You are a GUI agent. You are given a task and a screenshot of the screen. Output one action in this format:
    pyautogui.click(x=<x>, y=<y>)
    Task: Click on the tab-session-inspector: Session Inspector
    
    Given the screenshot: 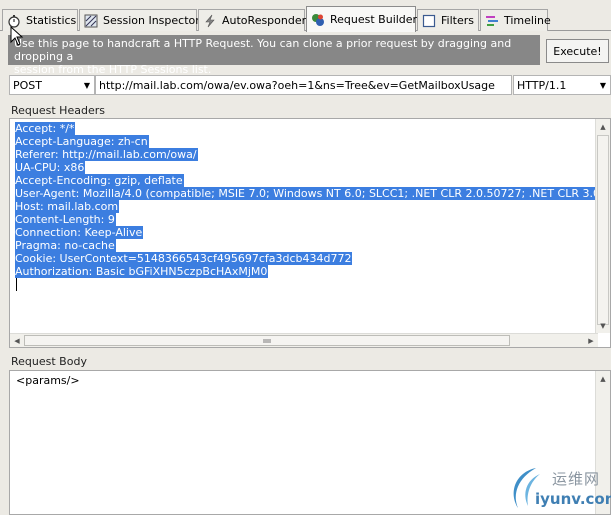 What is the action you would take?
    pyautogui.click(x=139, y=20)
    